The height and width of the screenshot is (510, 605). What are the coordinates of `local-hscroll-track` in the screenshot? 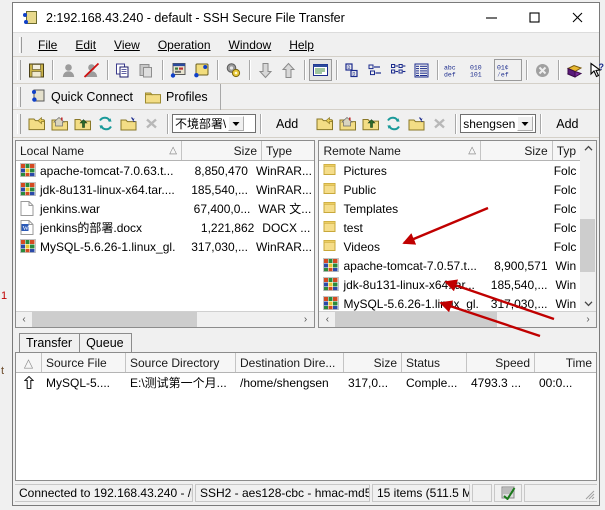 It's located at (165, 319).